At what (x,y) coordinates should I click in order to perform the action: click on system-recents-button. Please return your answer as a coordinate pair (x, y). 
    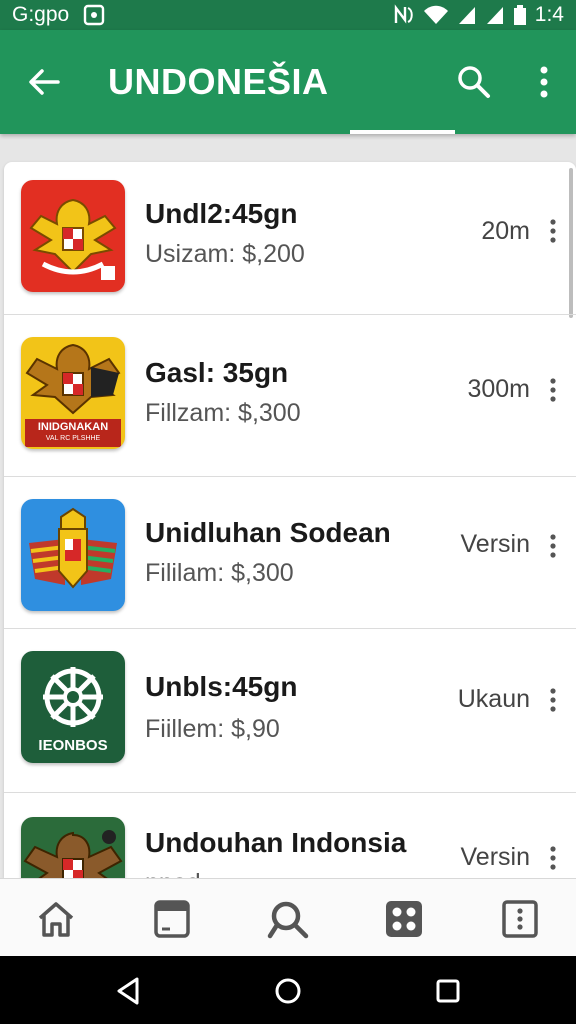
    Looking at the image, I should click on (448, 991).